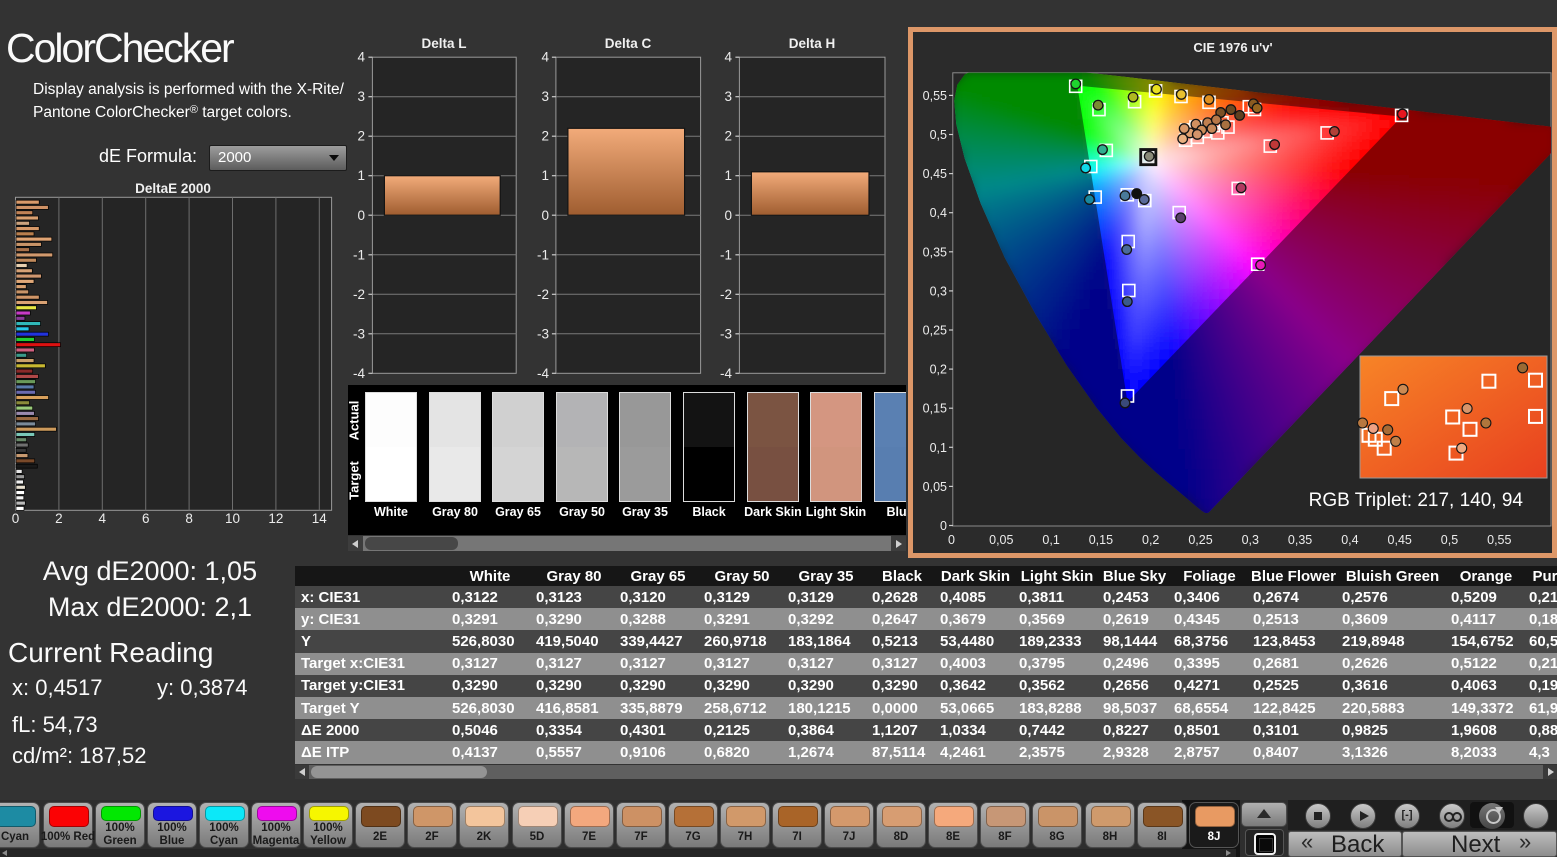  Describe the element at coordinates (232, 518) in the screenshot. I see `svg-text: 10` at that location.